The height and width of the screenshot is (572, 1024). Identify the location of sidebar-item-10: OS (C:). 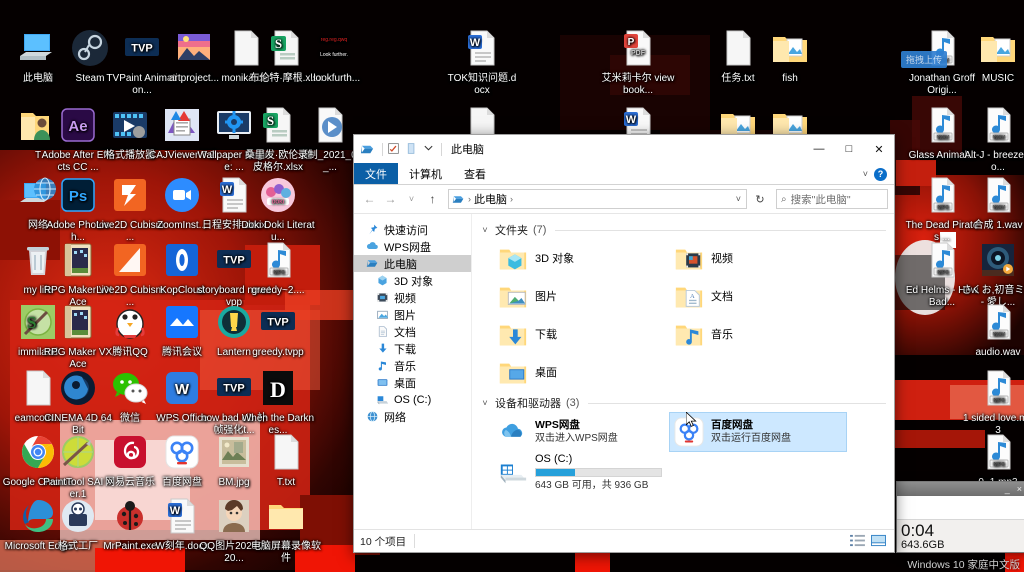
(412, 399).